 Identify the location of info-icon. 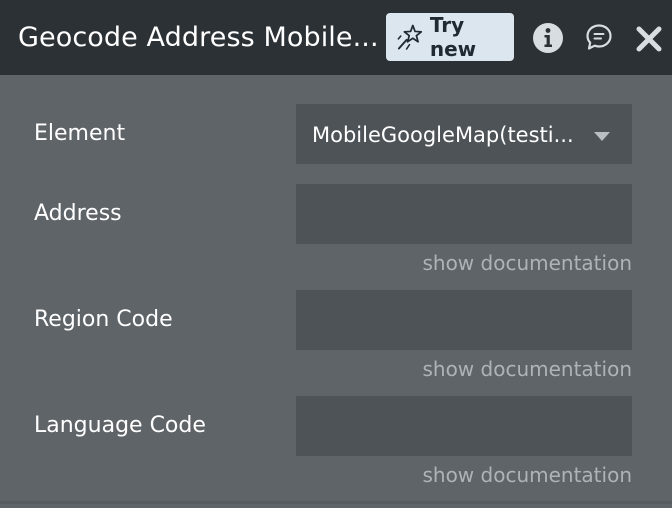
(548, 38).